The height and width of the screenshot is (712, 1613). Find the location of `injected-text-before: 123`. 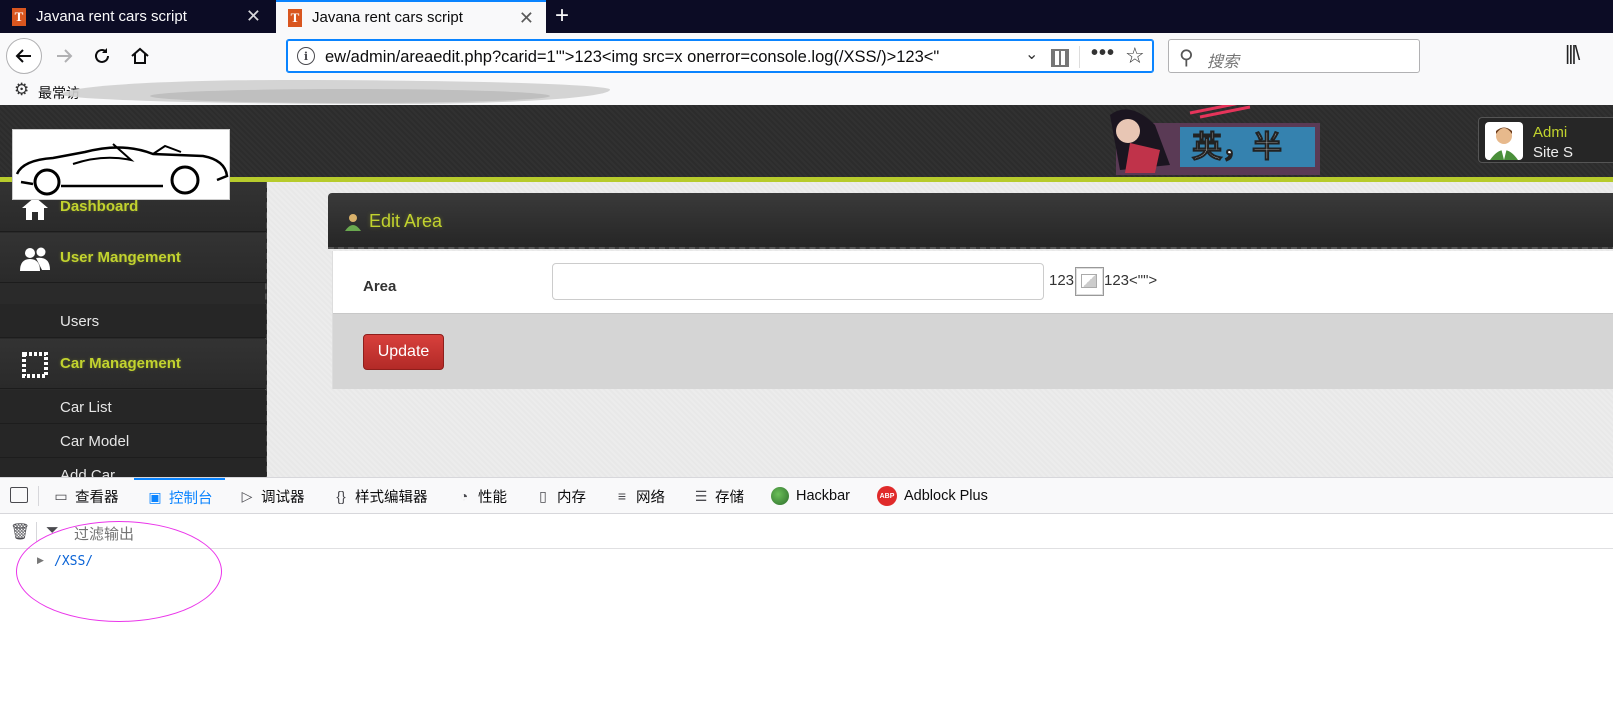

injected-text-before: 123 is located at coordinates (1062, 280).